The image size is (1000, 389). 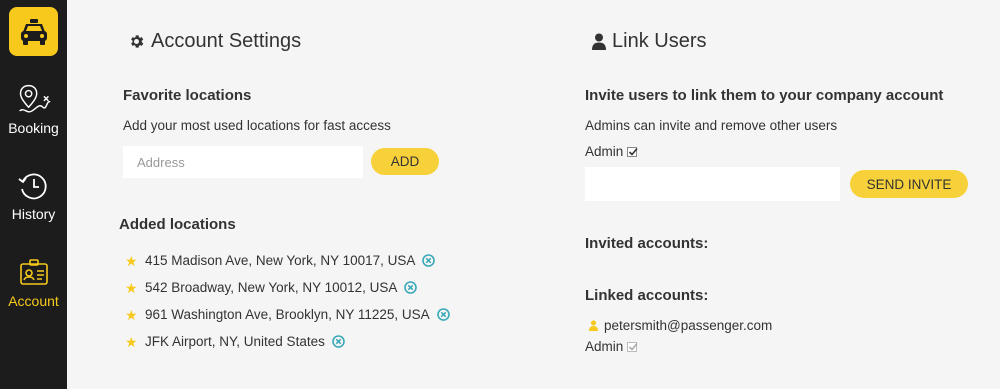 What do you see at coordinates (909, 184) in the screenshot?
I see `send-invite-button: SEND INVITE` at bounding box center [909, 184].